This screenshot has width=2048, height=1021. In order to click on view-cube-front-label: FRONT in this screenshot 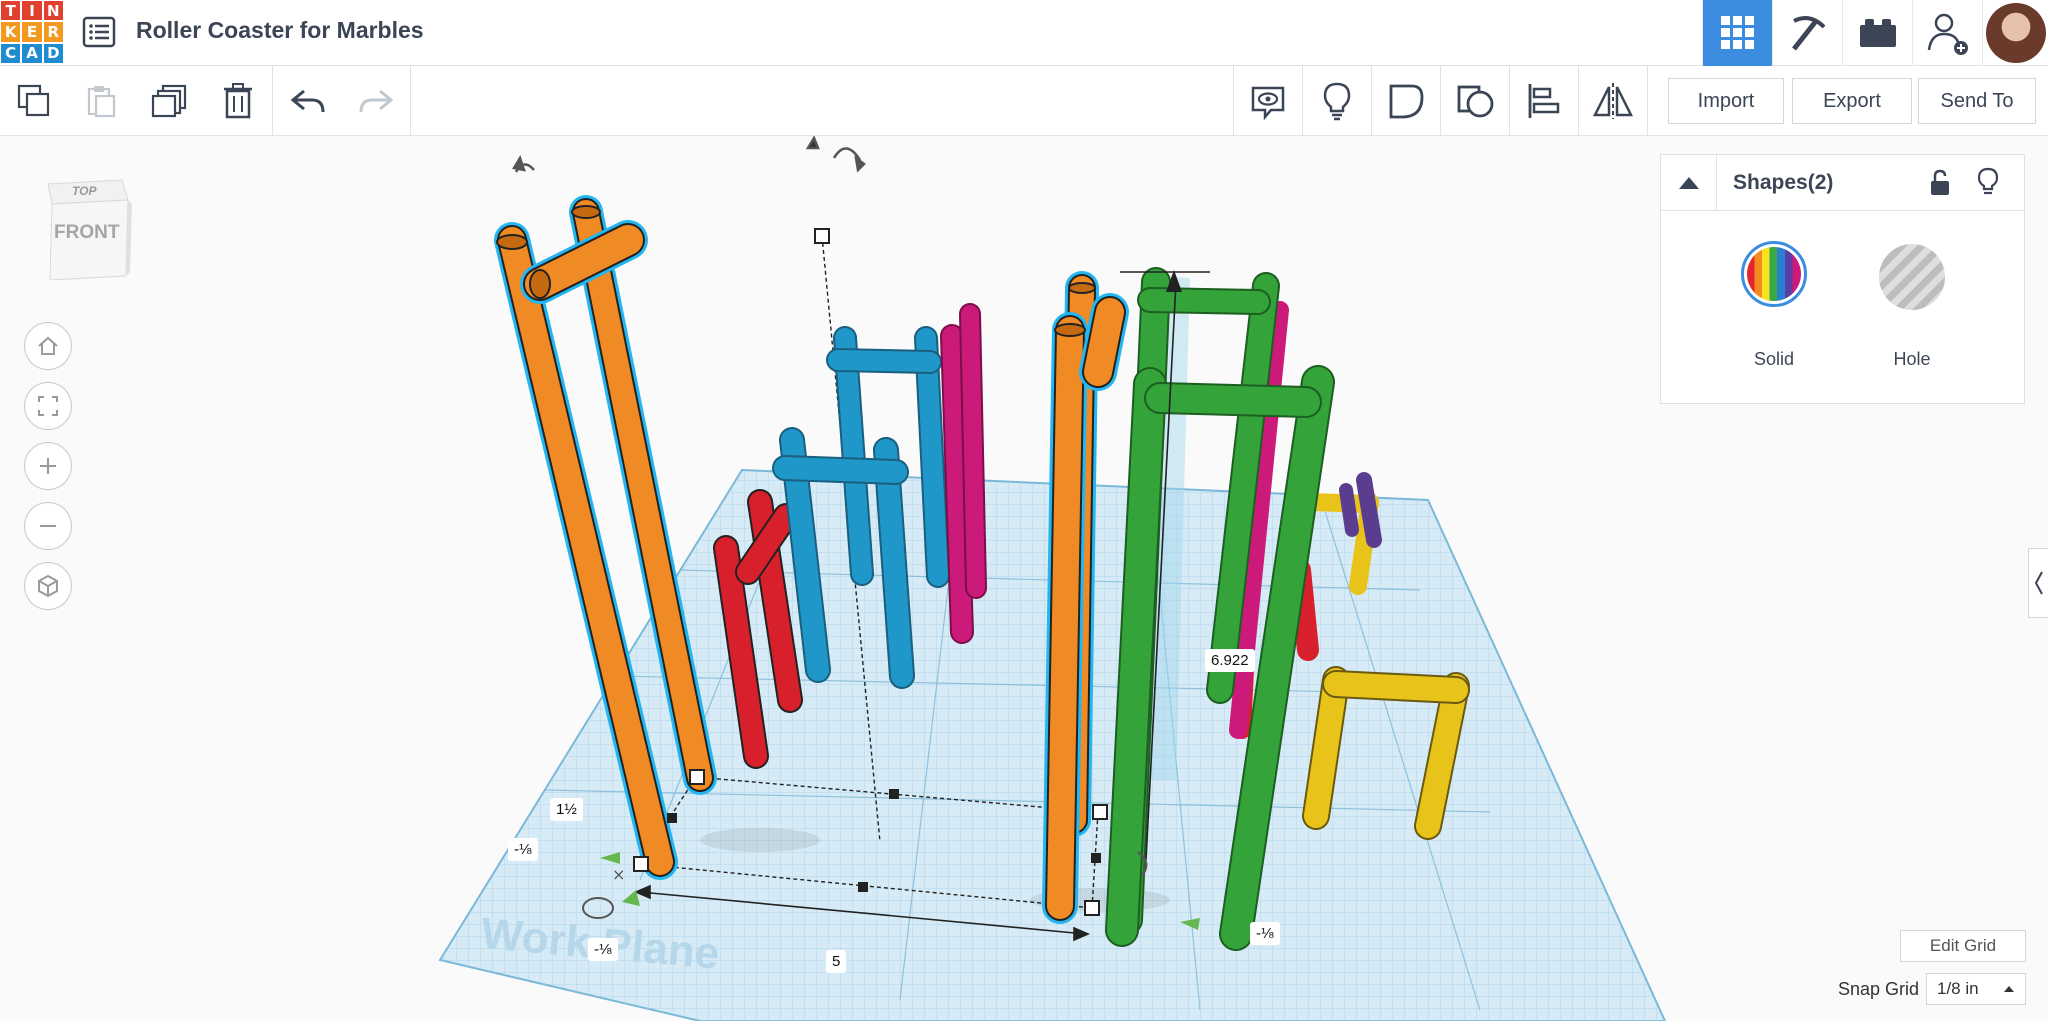, I will do `click(86, 233)`.